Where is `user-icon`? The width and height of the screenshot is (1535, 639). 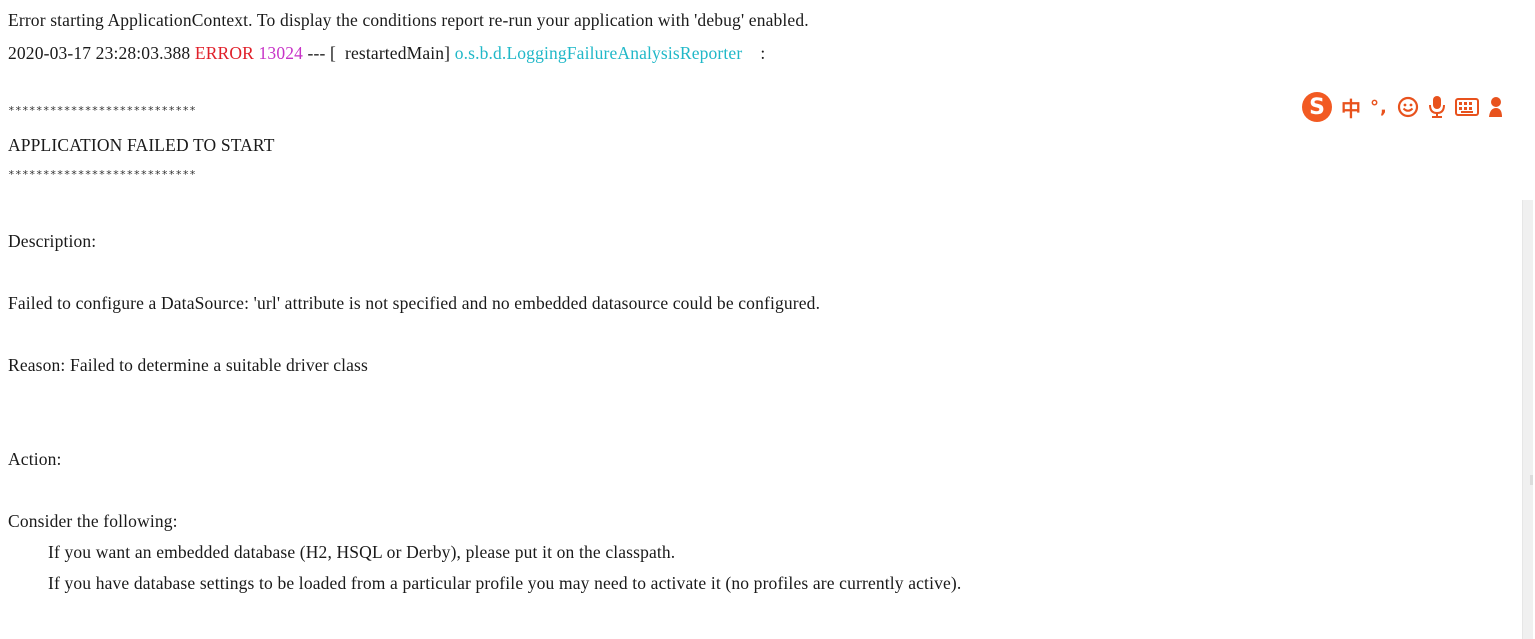
user-icon is located at coordinates (1495, 107).